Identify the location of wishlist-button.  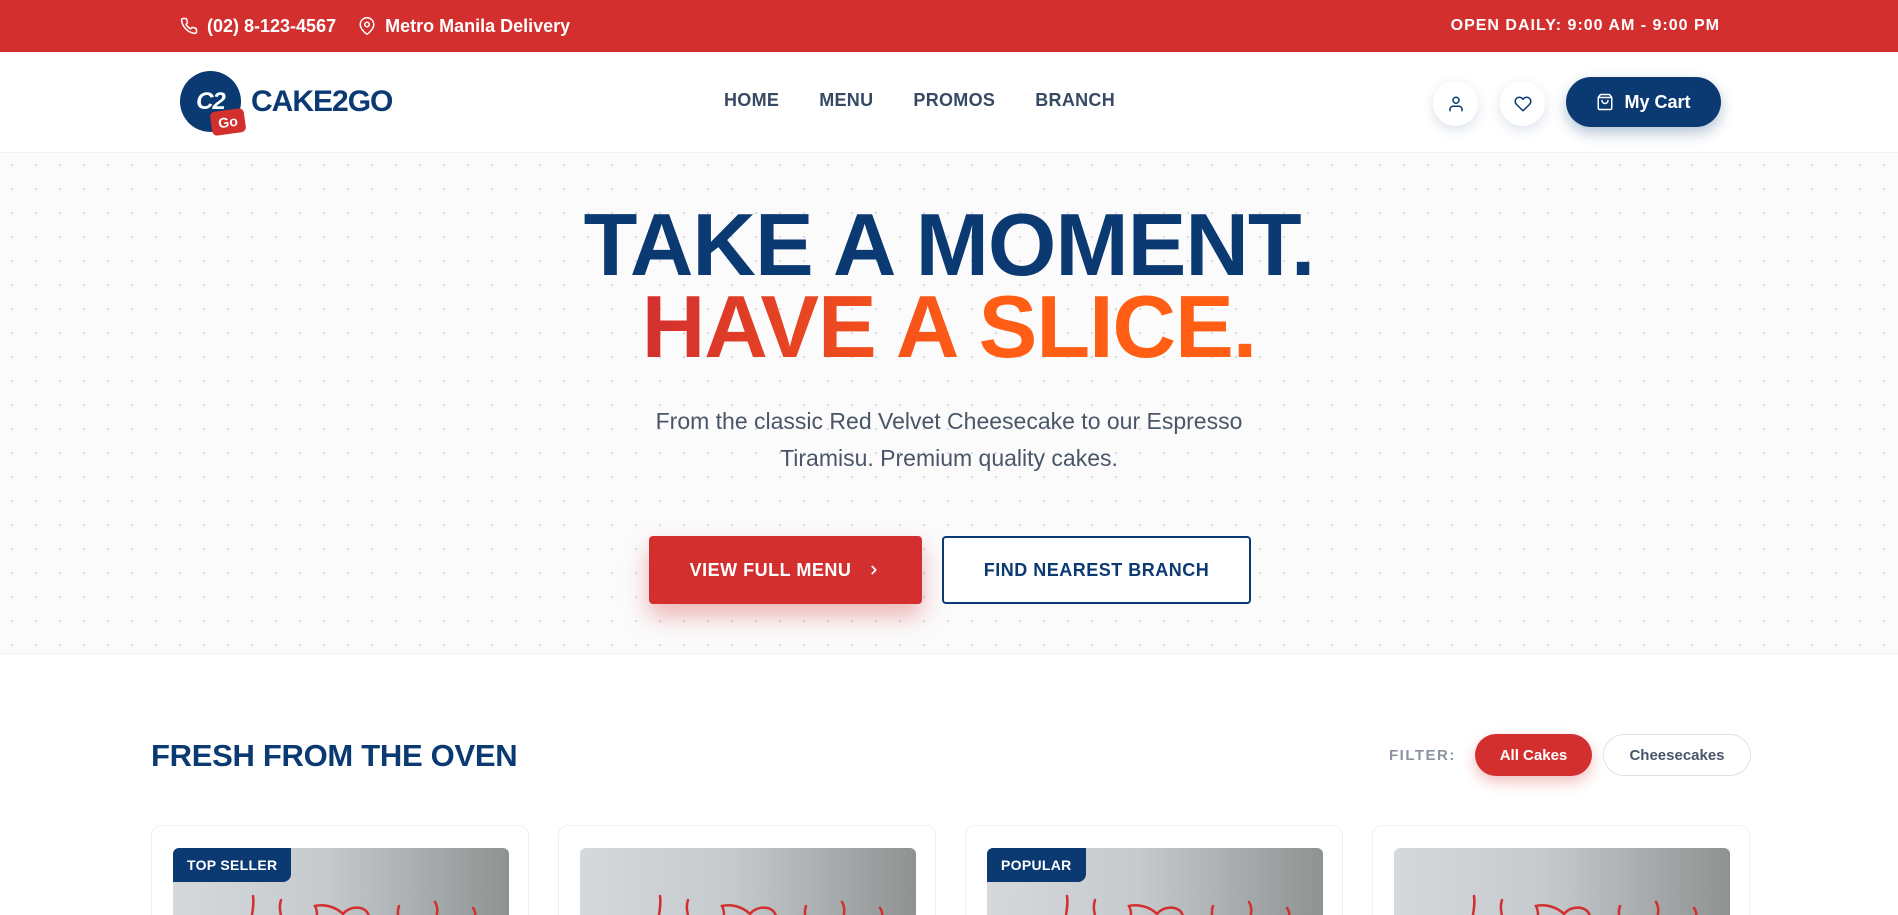
(1522, 103).